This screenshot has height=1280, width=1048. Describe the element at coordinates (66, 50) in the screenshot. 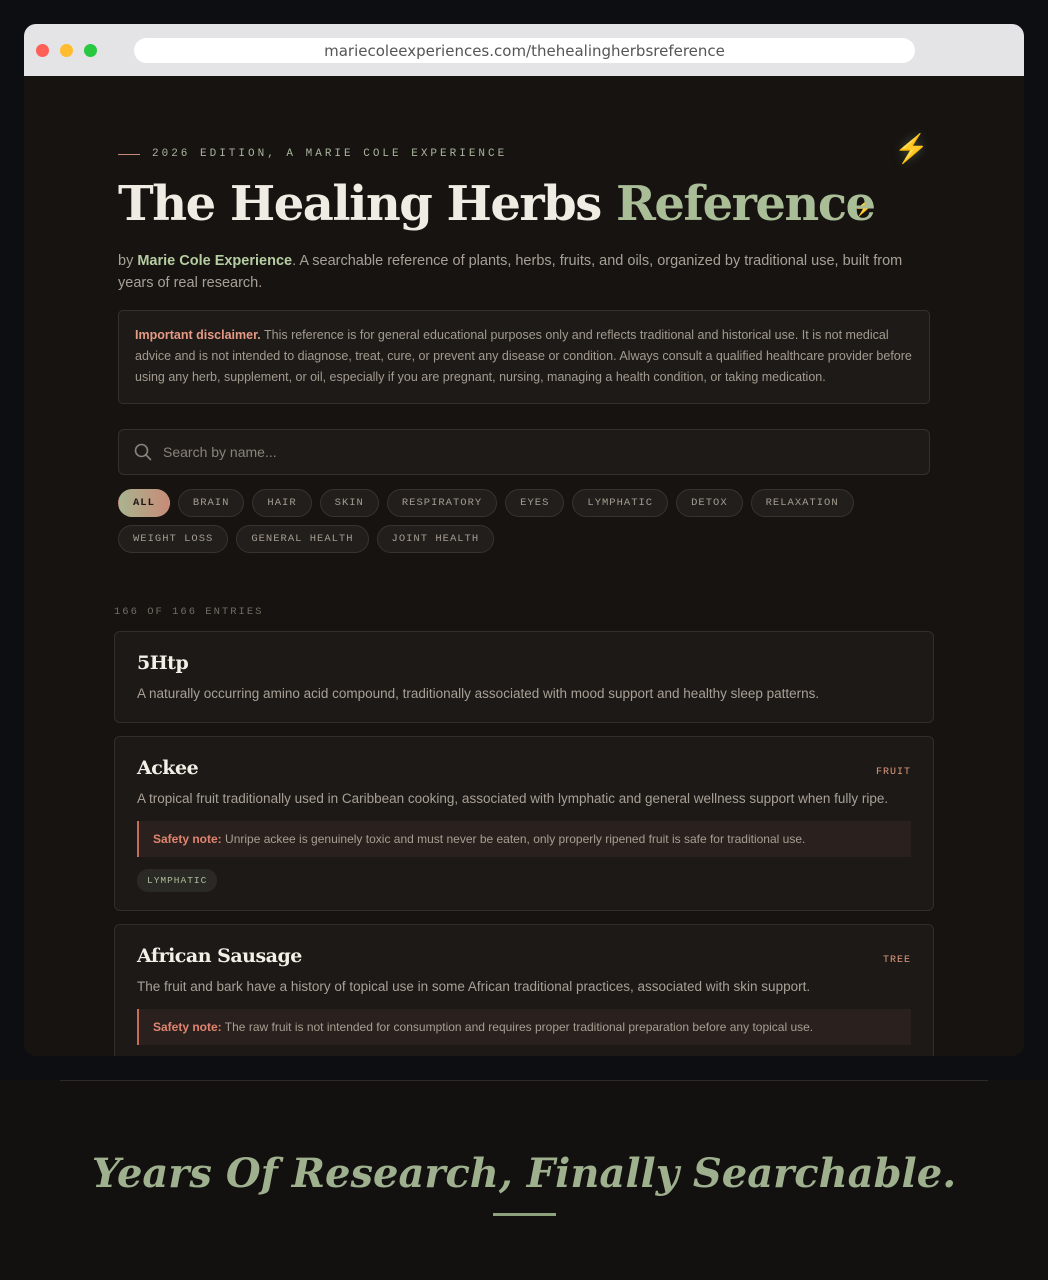

I see `minimize-window-button` at that location.